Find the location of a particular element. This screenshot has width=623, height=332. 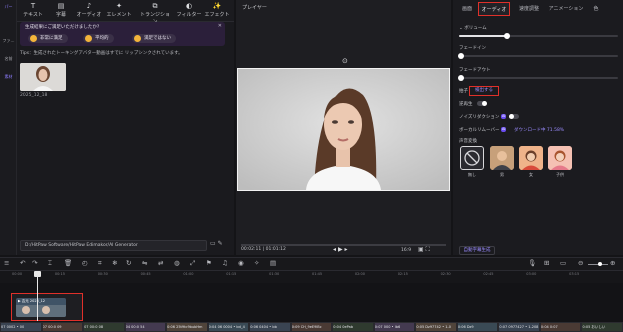

rotate-handle-icon: ⊙ is located at coordinates (345, 61).